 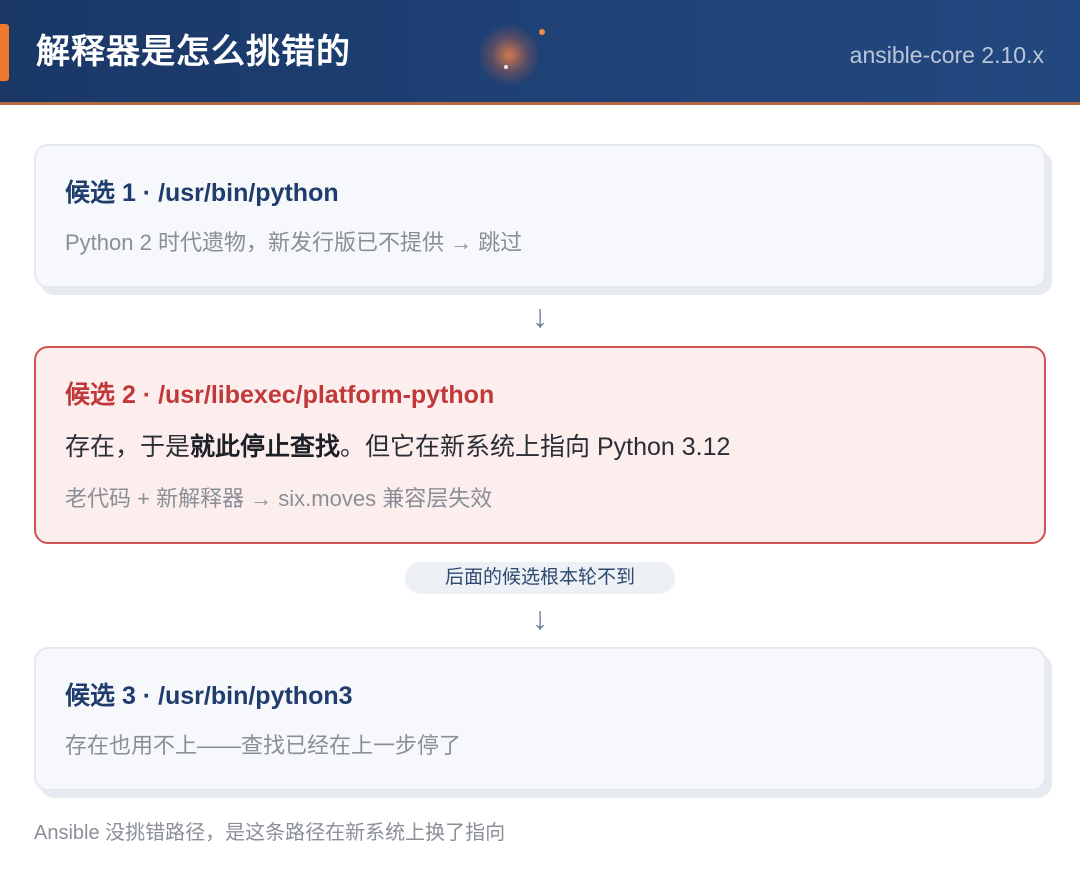 What do you see at coordinates (209, 696) in the screenshot?
I see `candidate-title: 候选 3 · /usr/bin/python3` at bounding box center [209, 696].